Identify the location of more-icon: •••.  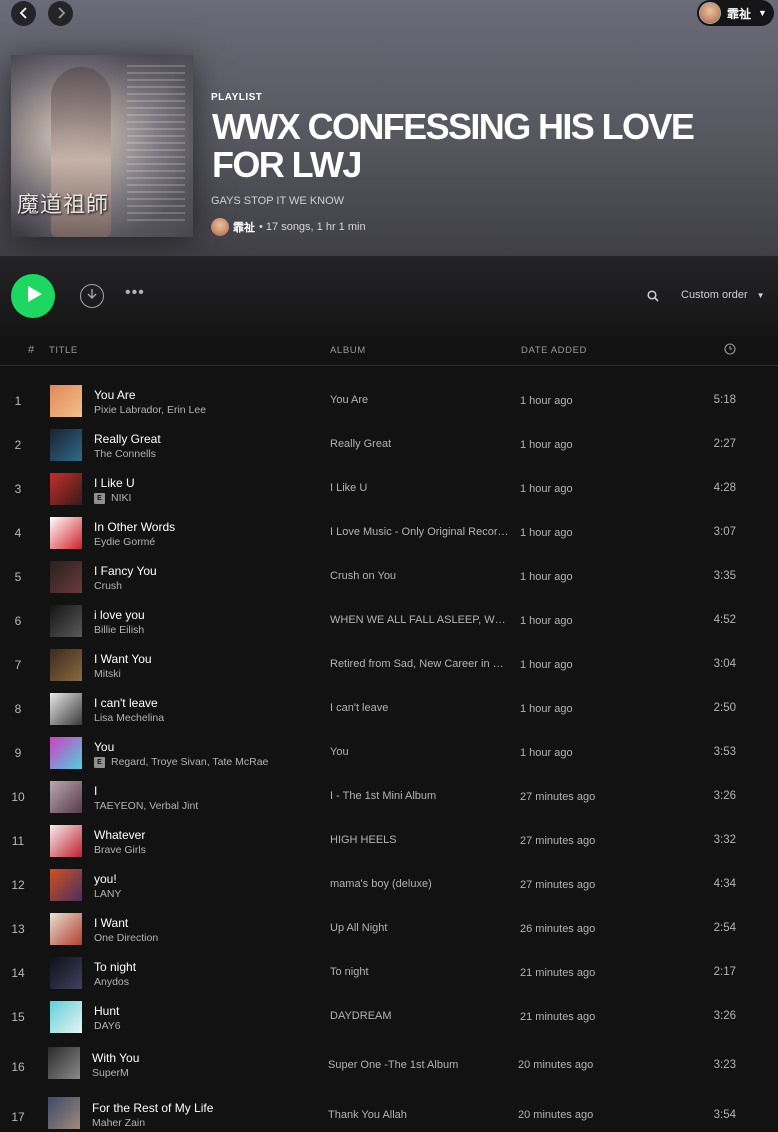
(135, 293).